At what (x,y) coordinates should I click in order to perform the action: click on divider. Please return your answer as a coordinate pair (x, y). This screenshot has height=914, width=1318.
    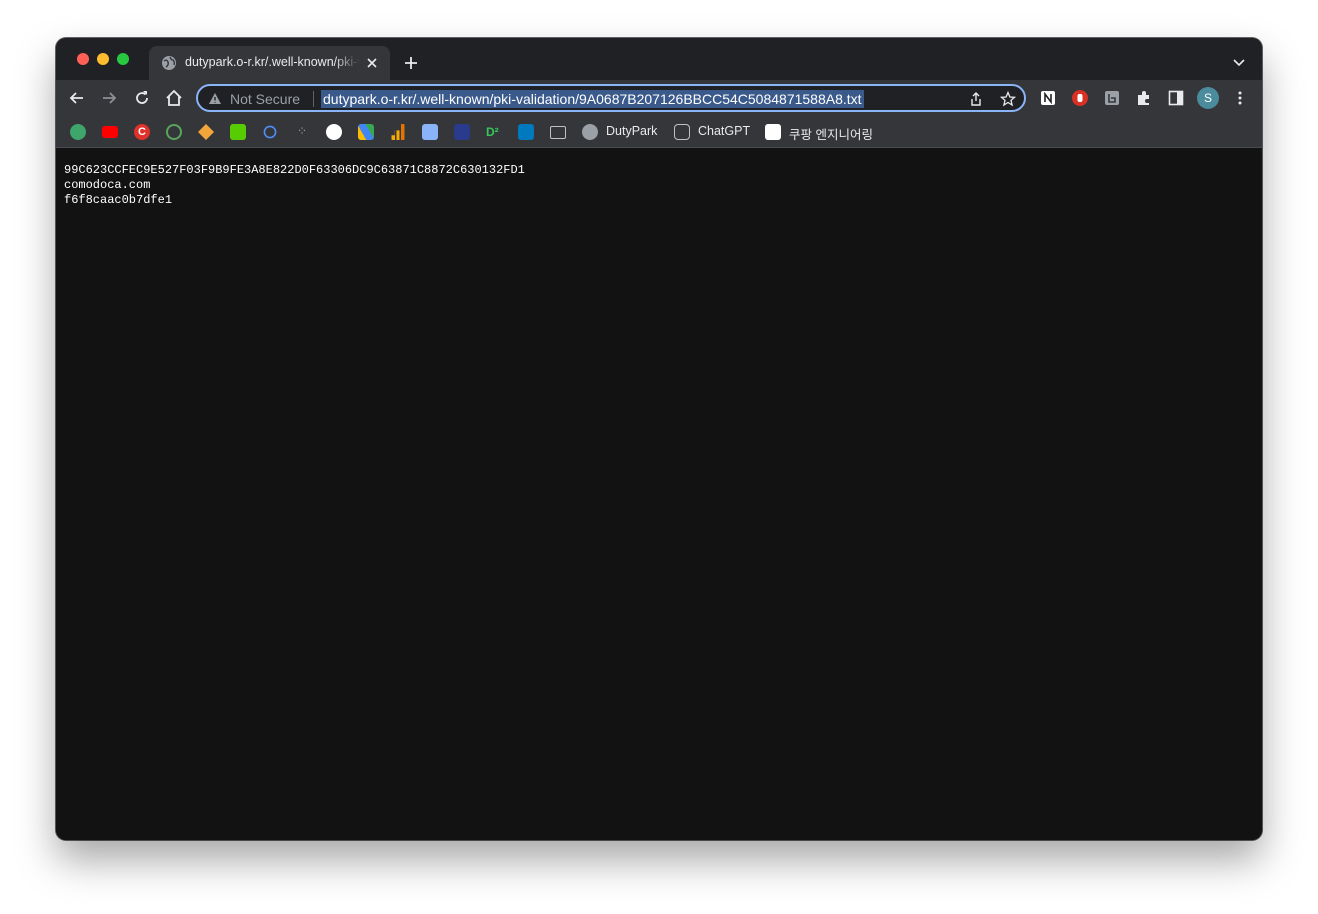
    Looking at the image, I should click on (313, 99).